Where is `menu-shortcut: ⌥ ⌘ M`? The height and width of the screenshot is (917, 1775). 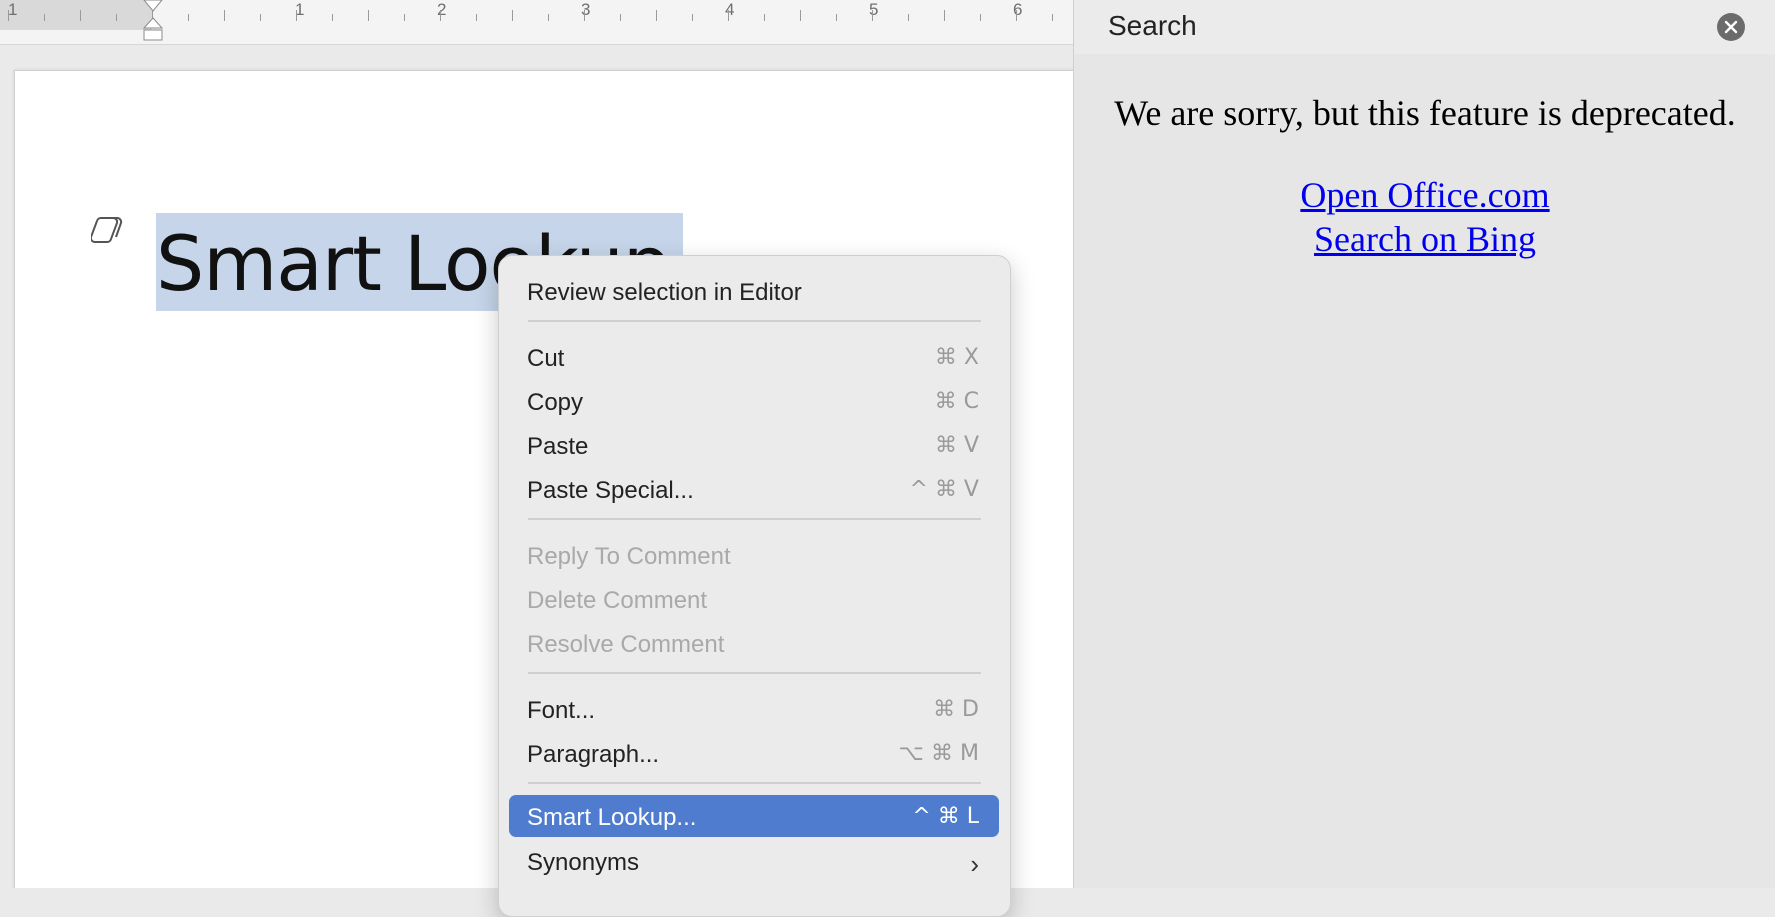 menu-shortcut: ⌥ ⌘ M is located at coordinates (938, 753).